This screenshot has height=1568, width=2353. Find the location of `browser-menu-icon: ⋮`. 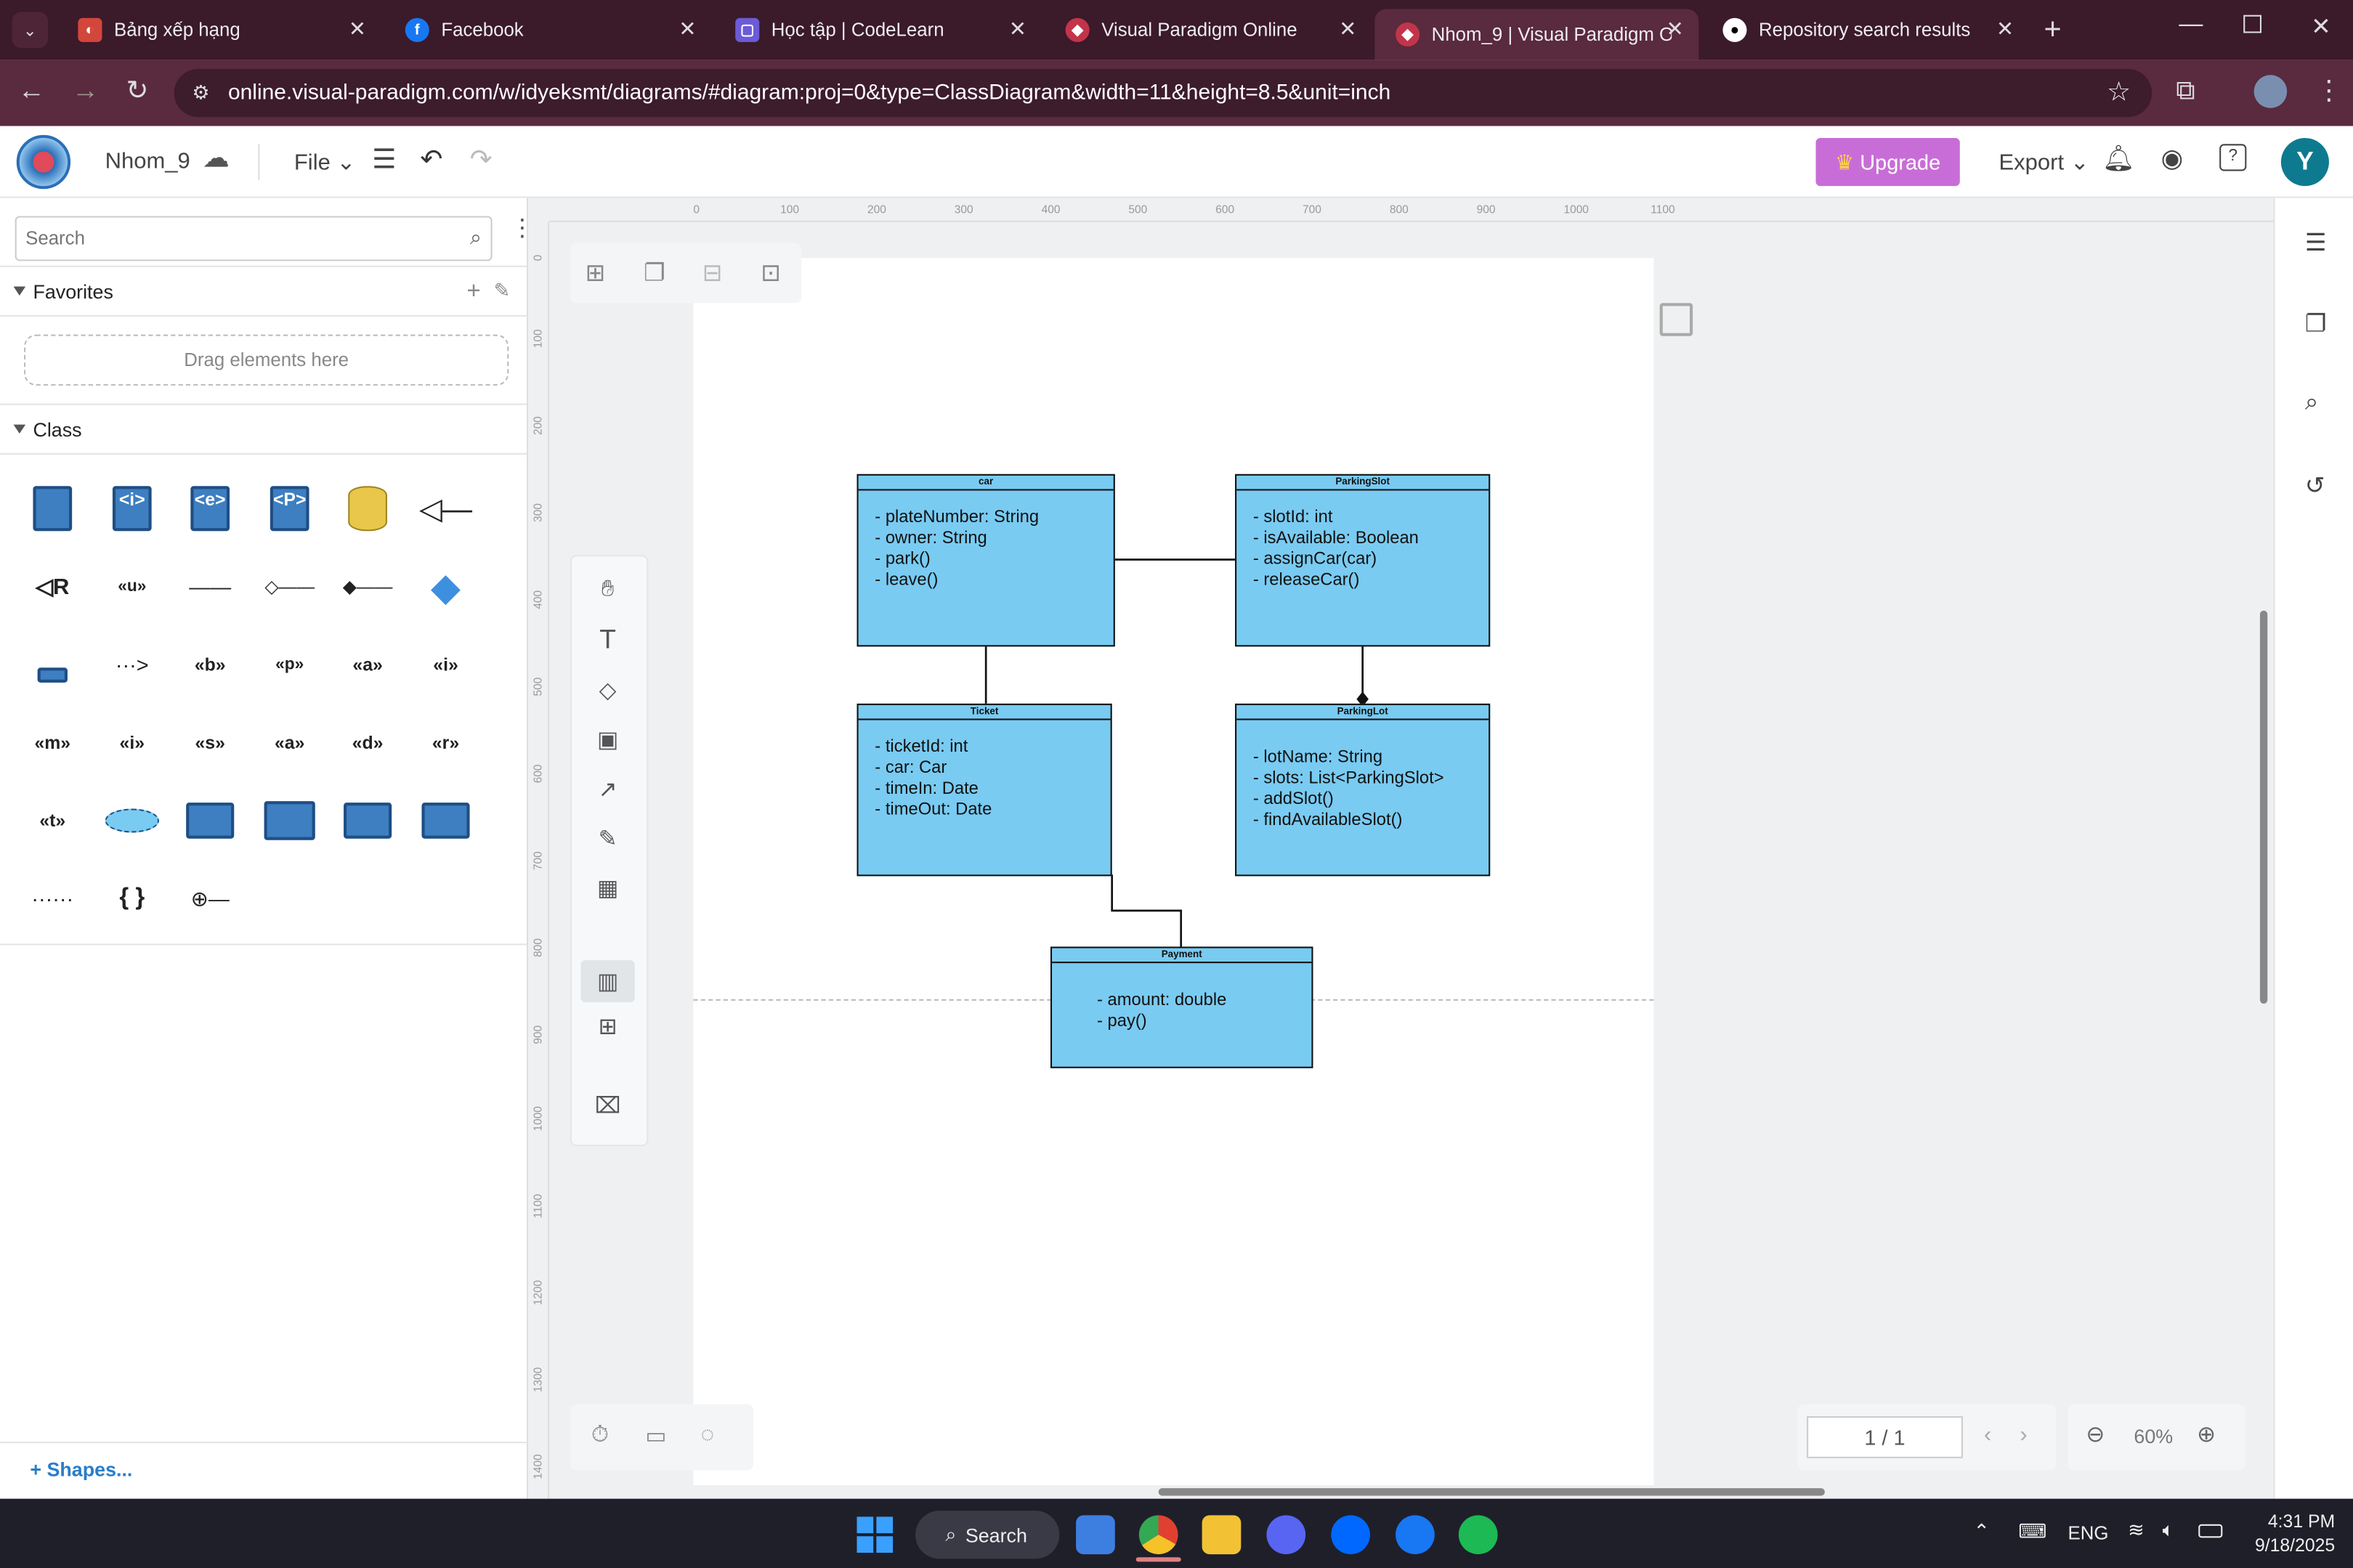

browser-menu-icon: ⋮ is located at coordinates (2328, 90).